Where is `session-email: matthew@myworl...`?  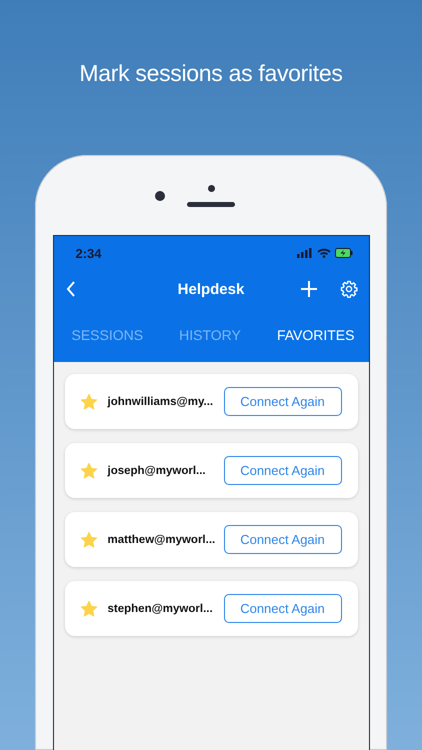 session-email: matthew@myworl... is located at coordinates (162, 540).